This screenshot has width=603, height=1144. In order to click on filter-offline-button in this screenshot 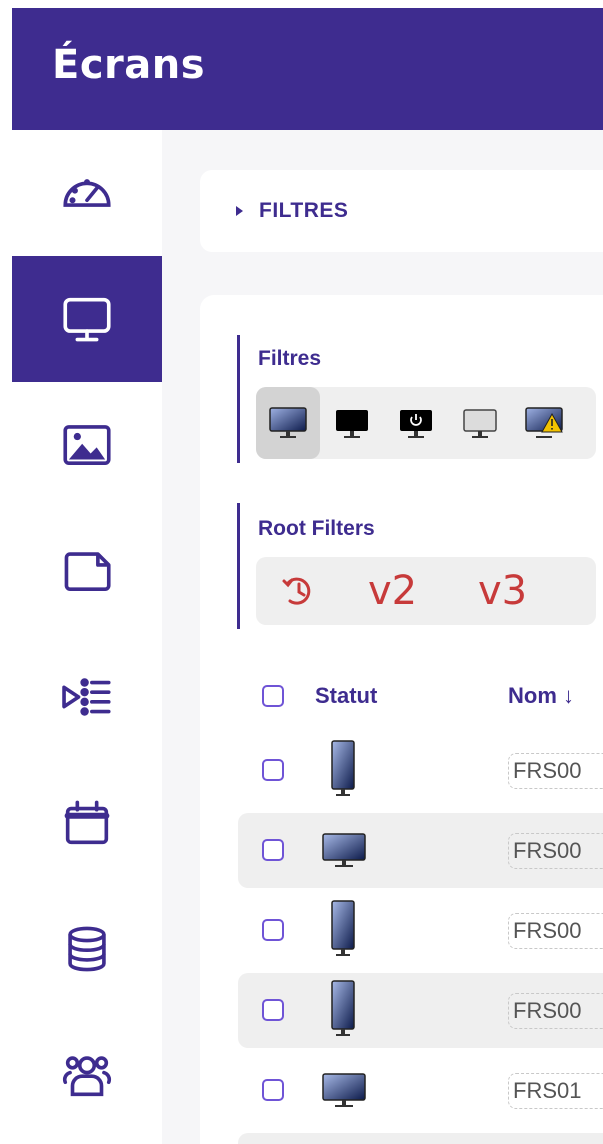, I will do `click(480, 423)`.